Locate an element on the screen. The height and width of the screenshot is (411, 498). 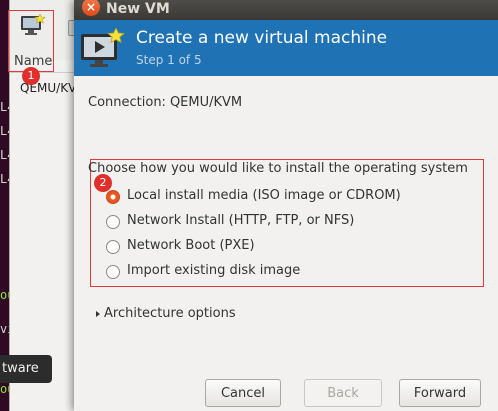
radio-label: Import existing disk image is located at coordinates (213, 271).